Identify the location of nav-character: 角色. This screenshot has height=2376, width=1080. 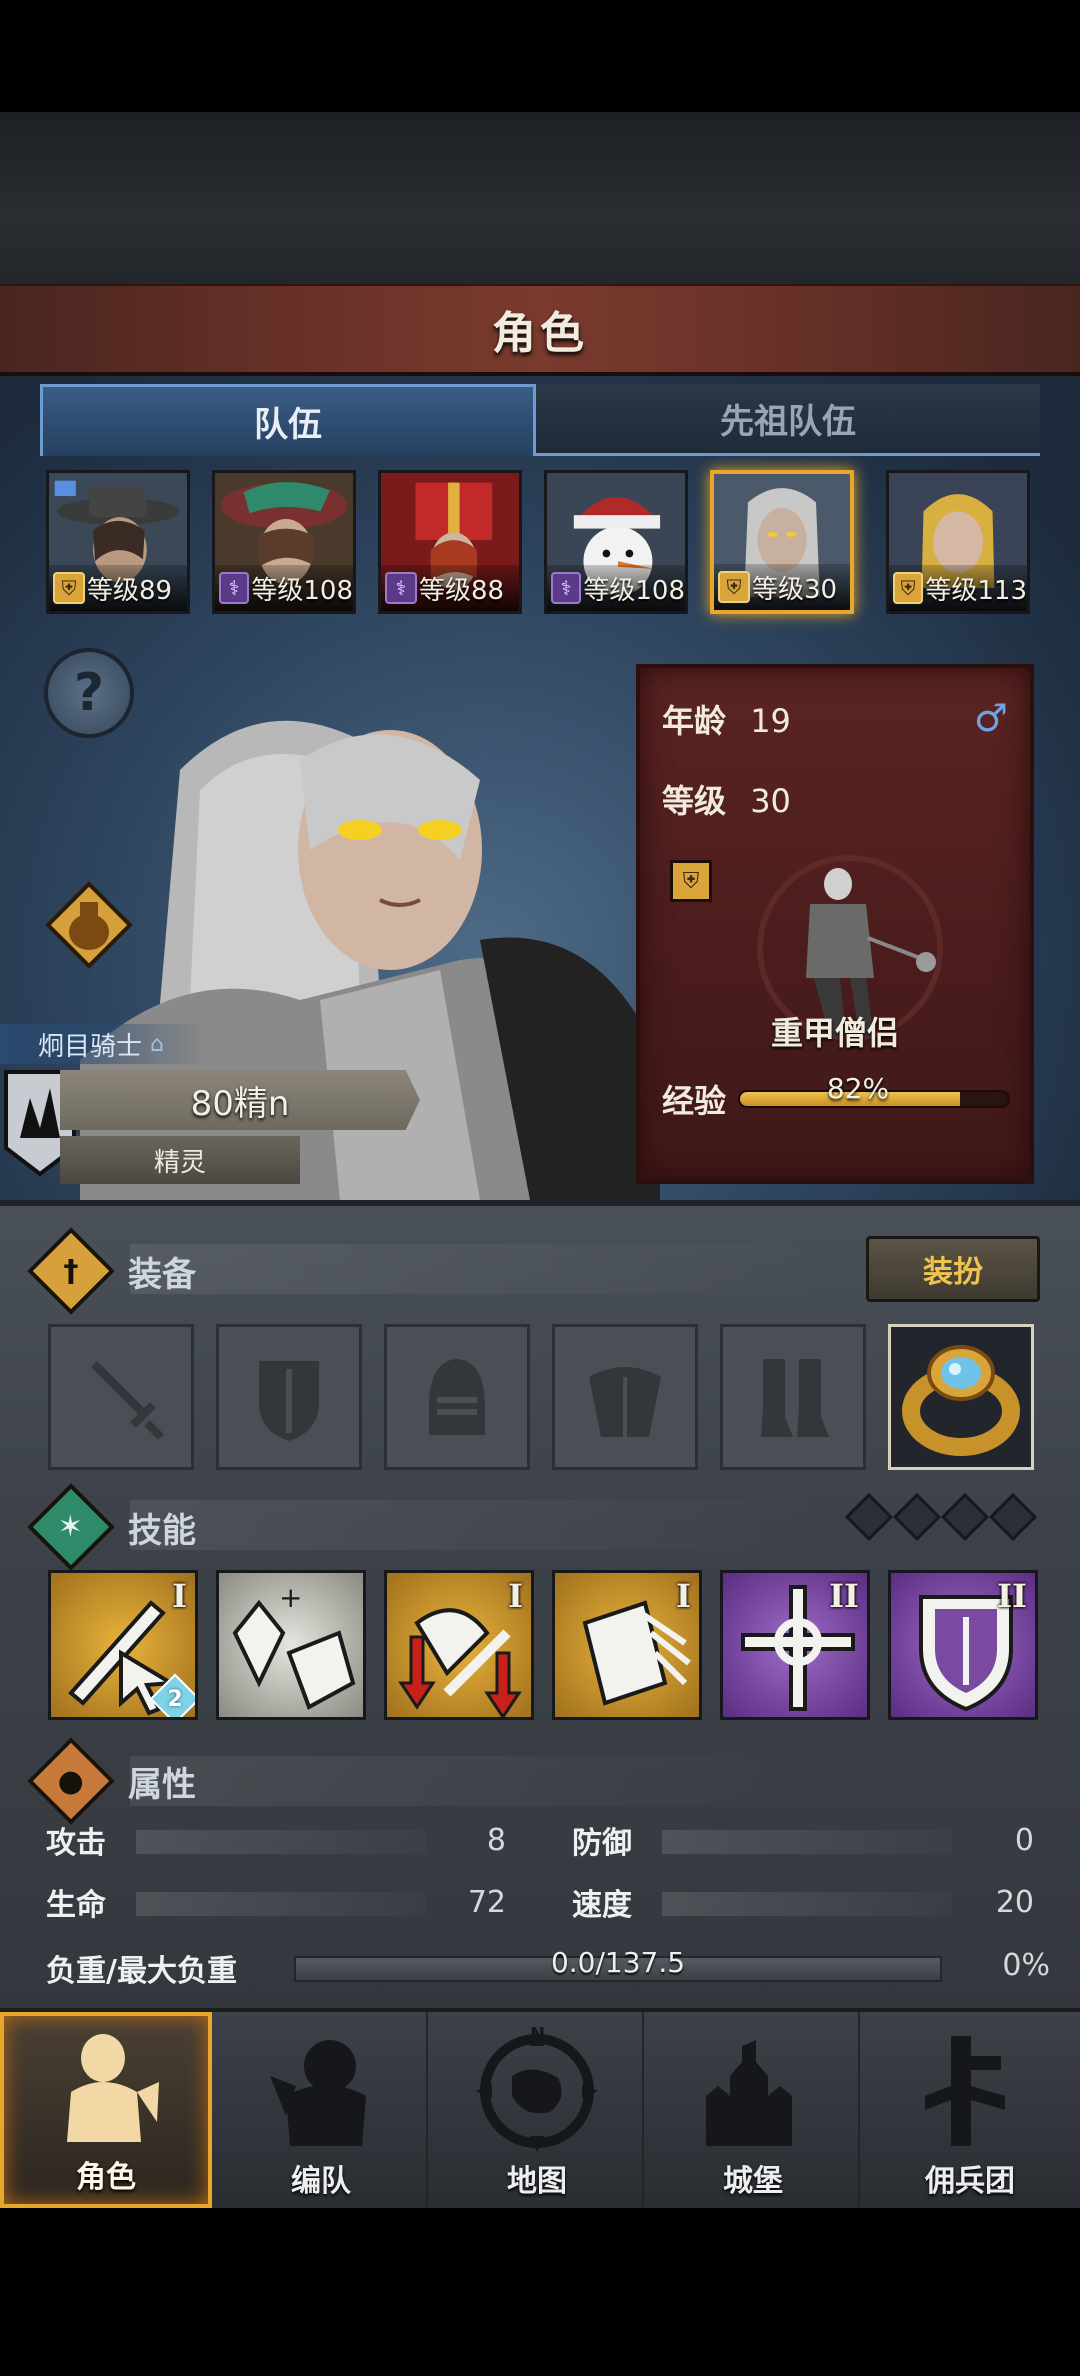
(106, 2110).